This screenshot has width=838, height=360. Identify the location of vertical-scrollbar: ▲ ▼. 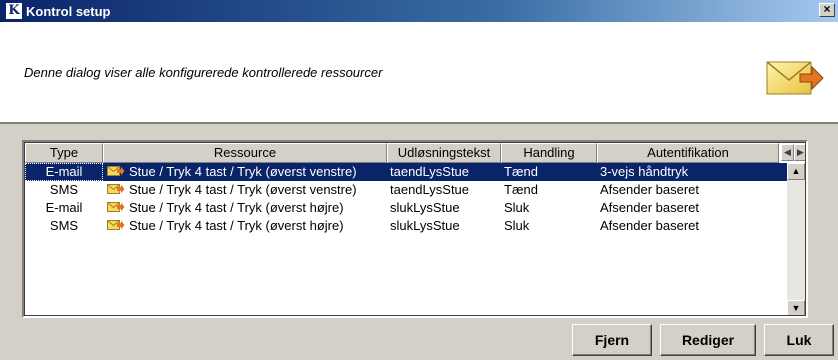
(796, 239).